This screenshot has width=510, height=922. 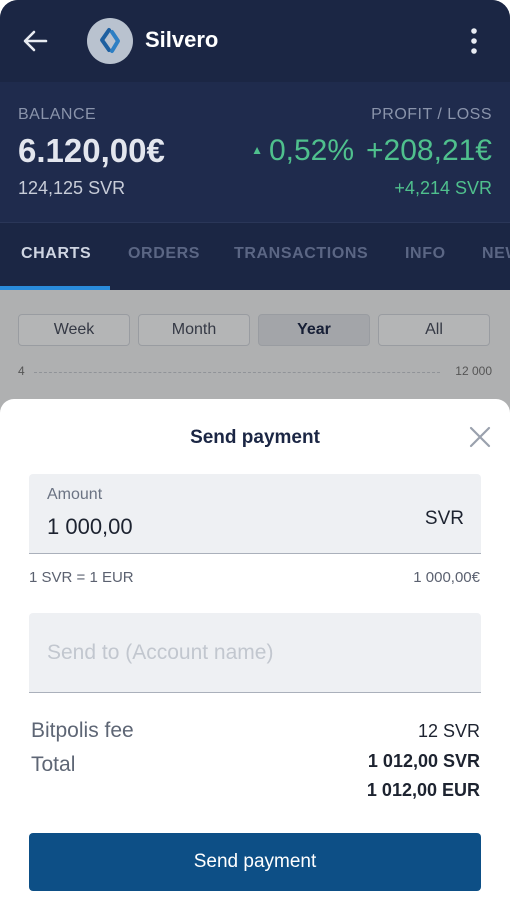 I want to click on app-header: Silvero, so click(x=255, y=41).